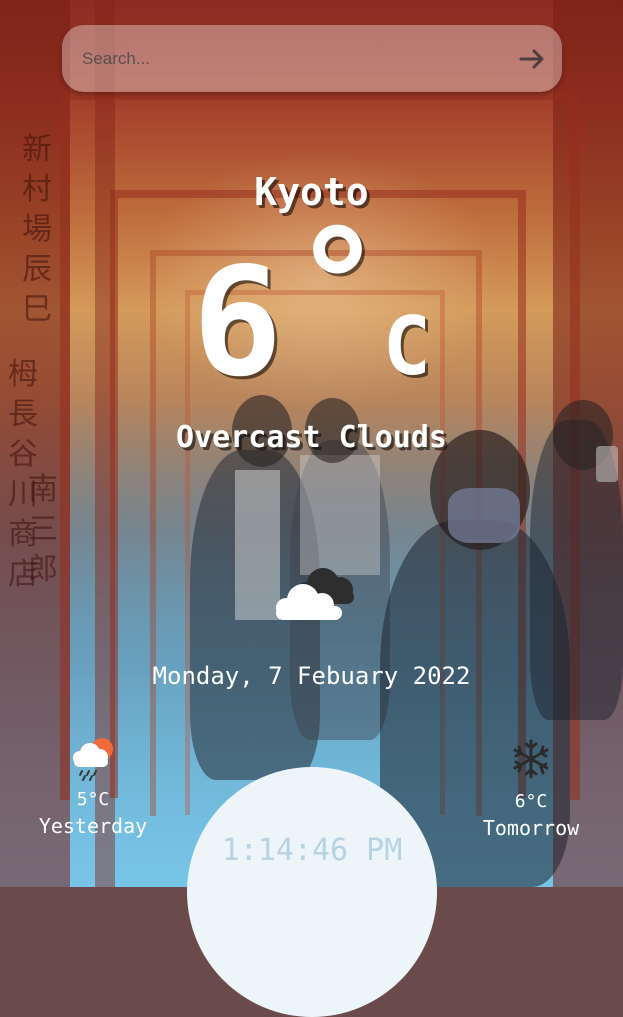 Image resolution: width=623 pixels, height=1017 pixels. Describe the element at coordinates (315, 594) in the screenshot. I see `overcast-clouds-icon` at that location.